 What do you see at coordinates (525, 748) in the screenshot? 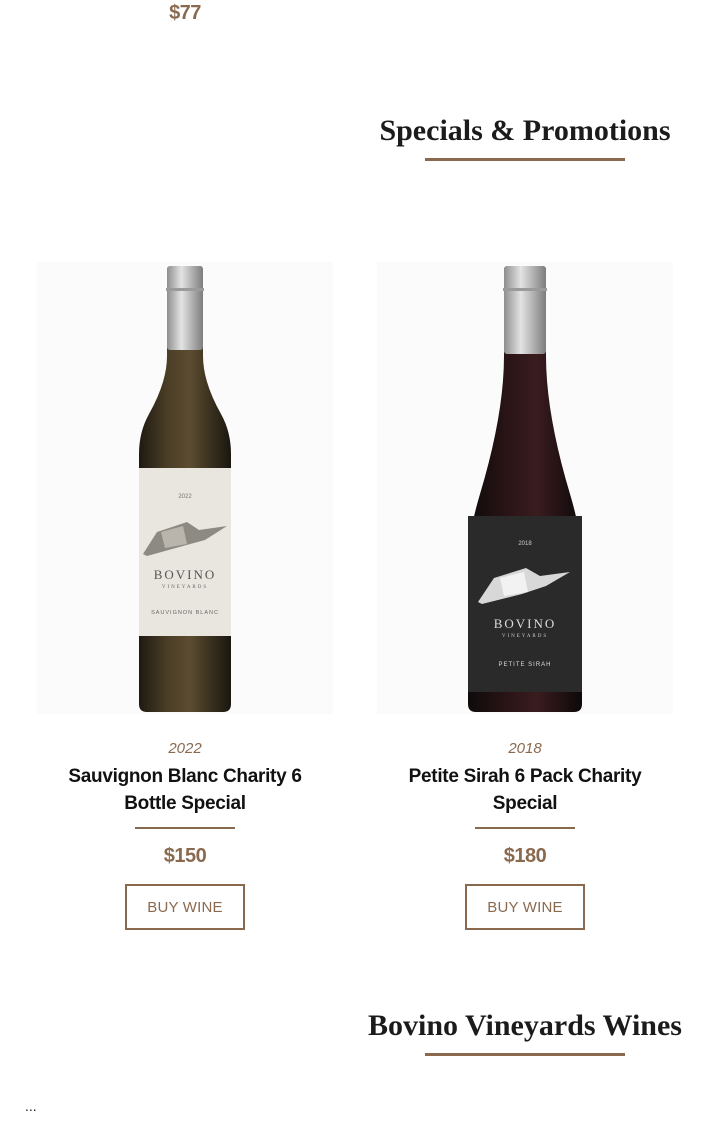
I see `product-vintage: 2018` at bounding box center [525, 748].